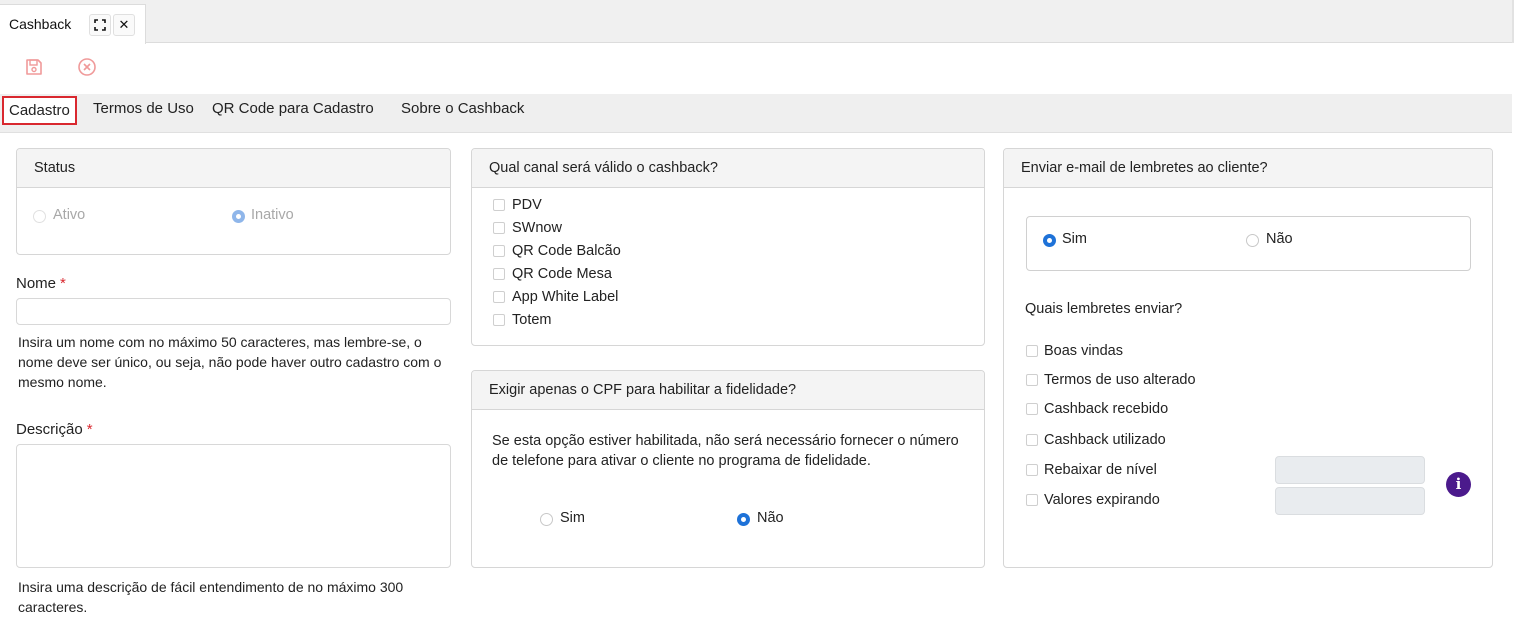 The width and height of the screenshot is (1516, 634). What do you see at coordinates (1083, 351) in the screenshot?
I see `reminder-boas-vindas-label: Boas vindas` at bounding box center [1083, 351].